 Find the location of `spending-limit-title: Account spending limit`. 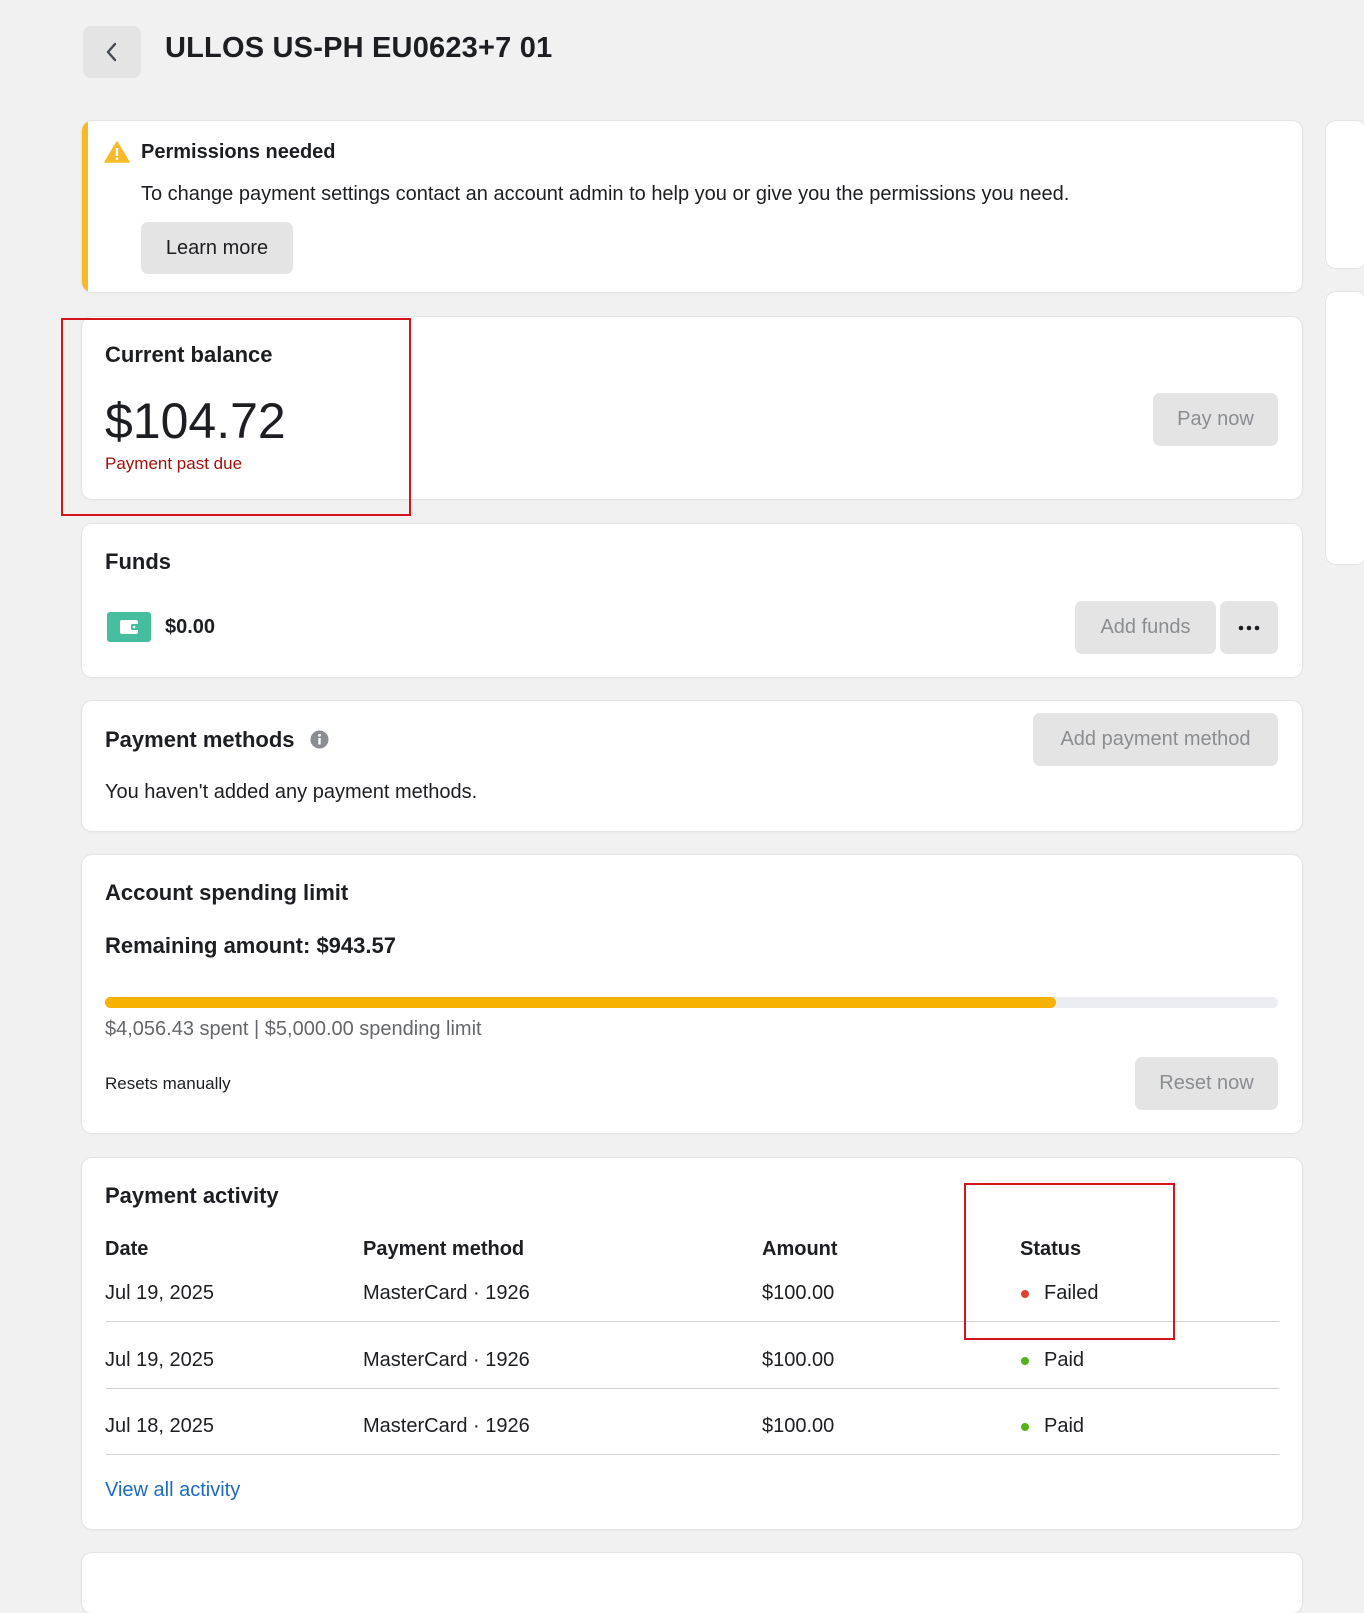

spending-limit-title: Account spending limit is located at coordinates (227, 892).